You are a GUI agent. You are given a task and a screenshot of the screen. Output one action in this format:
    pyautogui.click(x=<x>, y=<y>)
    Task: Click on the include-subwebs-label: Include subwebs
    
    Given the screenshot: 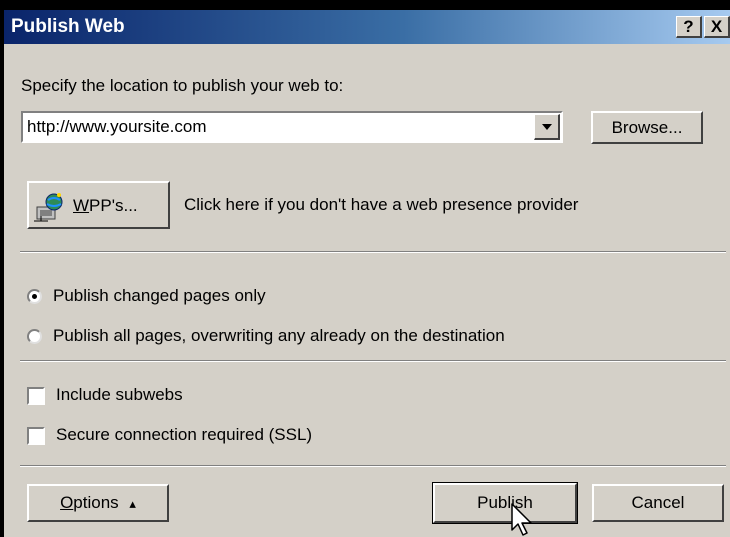 What is the action you would take?
    pyautogui.click(x=119, y=395)
    